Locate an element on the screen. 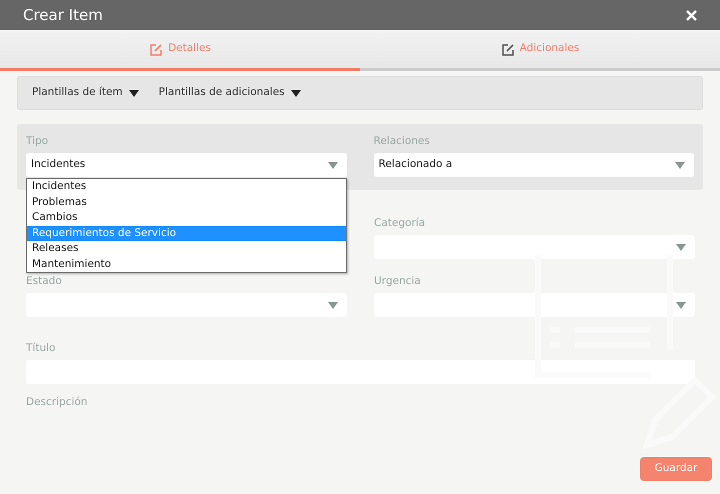 Image resolution: width=720 pixels, height=494 pixels. window-title: Crear Item is located at coordinates (63, 15).